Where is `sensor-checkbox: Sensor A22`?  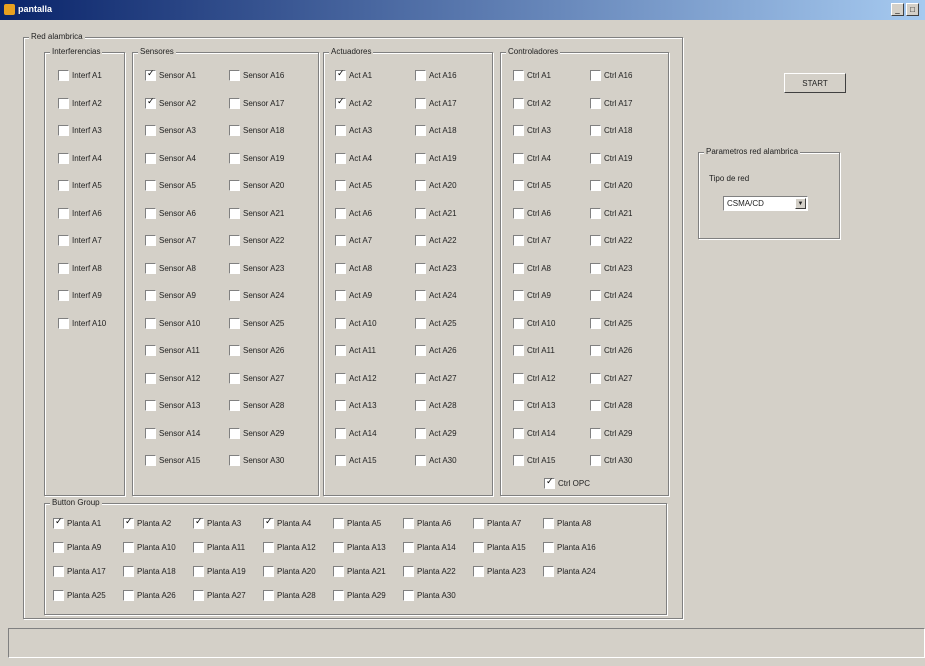 sensor-checkbox: Sensor A22 is located at coordinates (256, 240).